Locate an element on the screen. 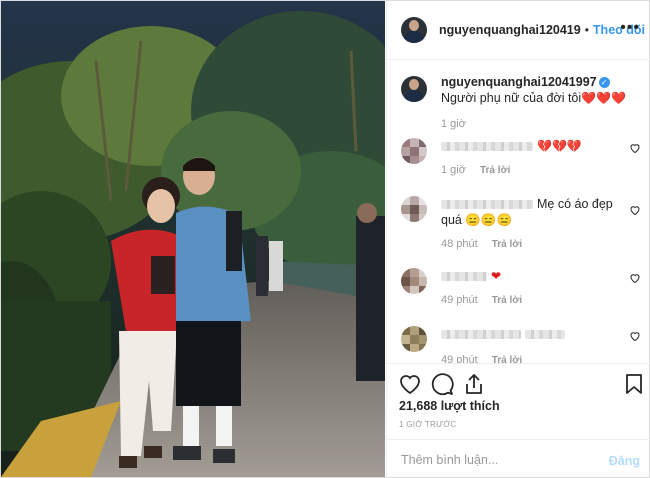  caption-username: nguyenquanghai12041997 is located at coordinates (519, 82).